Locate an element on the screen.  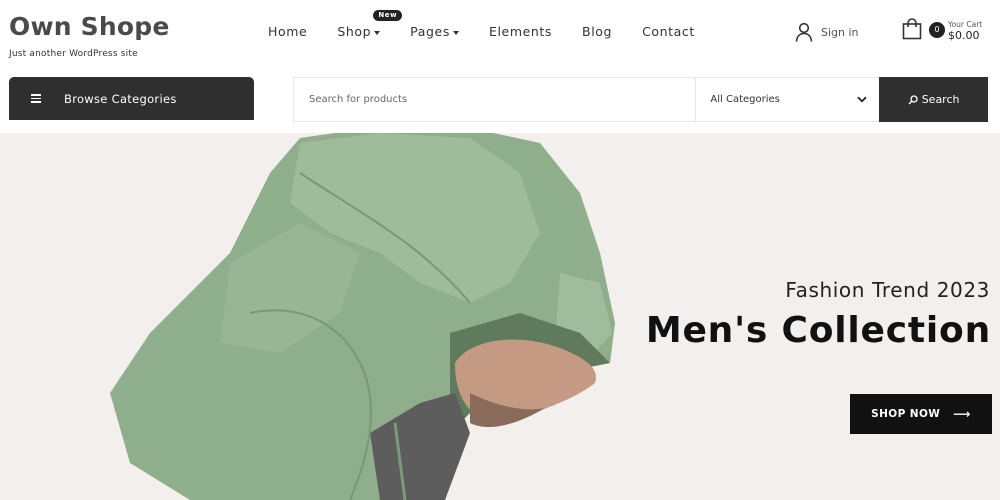
nav-blog: Blog is located at coordinates (597, 31).